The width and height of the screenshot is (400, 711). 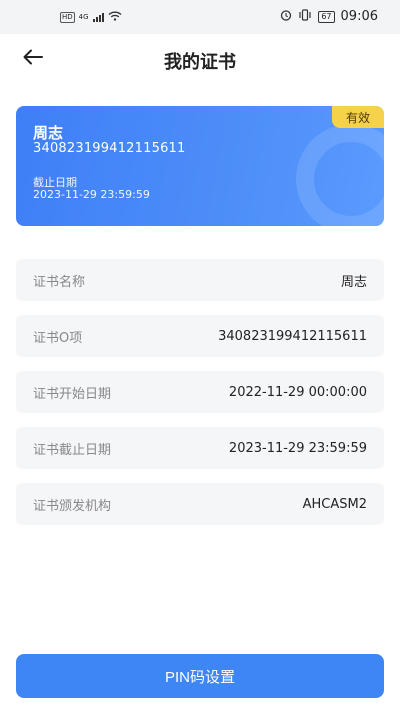 What do you see at coordinates (358, 117) in the screenshot?
I see `status-badge: 有效` at bounding box center [358, 117].